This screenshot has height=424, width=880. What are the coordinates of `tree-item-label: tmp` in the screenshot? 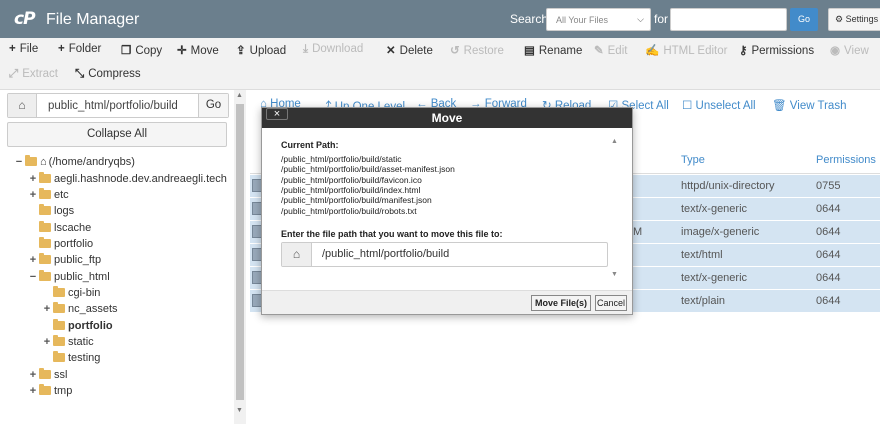 It's located at (63, 391).